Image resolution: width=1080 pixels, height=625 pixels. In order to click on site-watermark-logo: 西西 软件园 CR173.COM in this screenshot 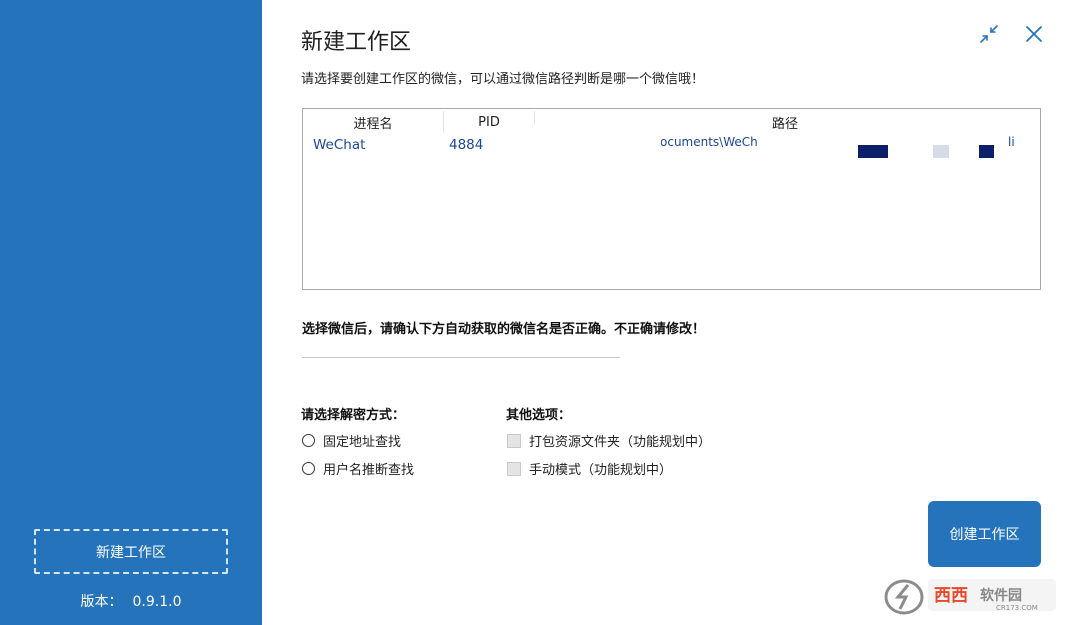, I will do `click(972, 595)`.